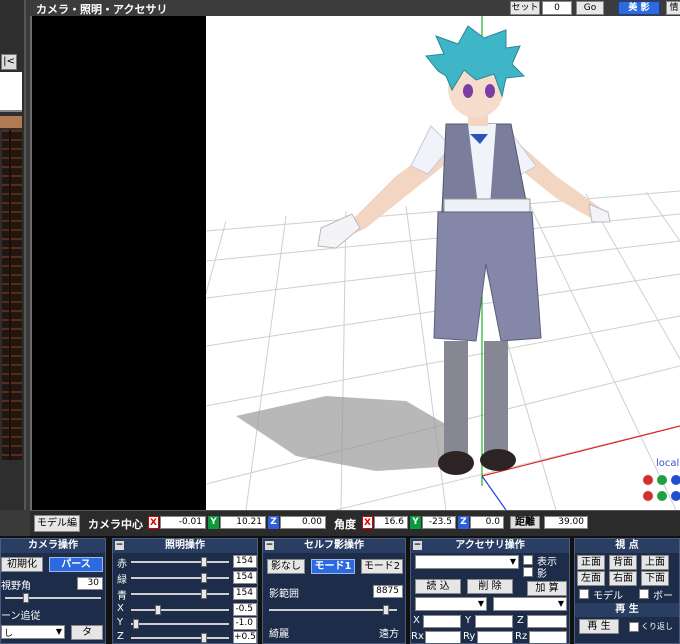 The height and width of the screenshot is (644, 680). I want to click on light-x-label: X, so click(120, 608).